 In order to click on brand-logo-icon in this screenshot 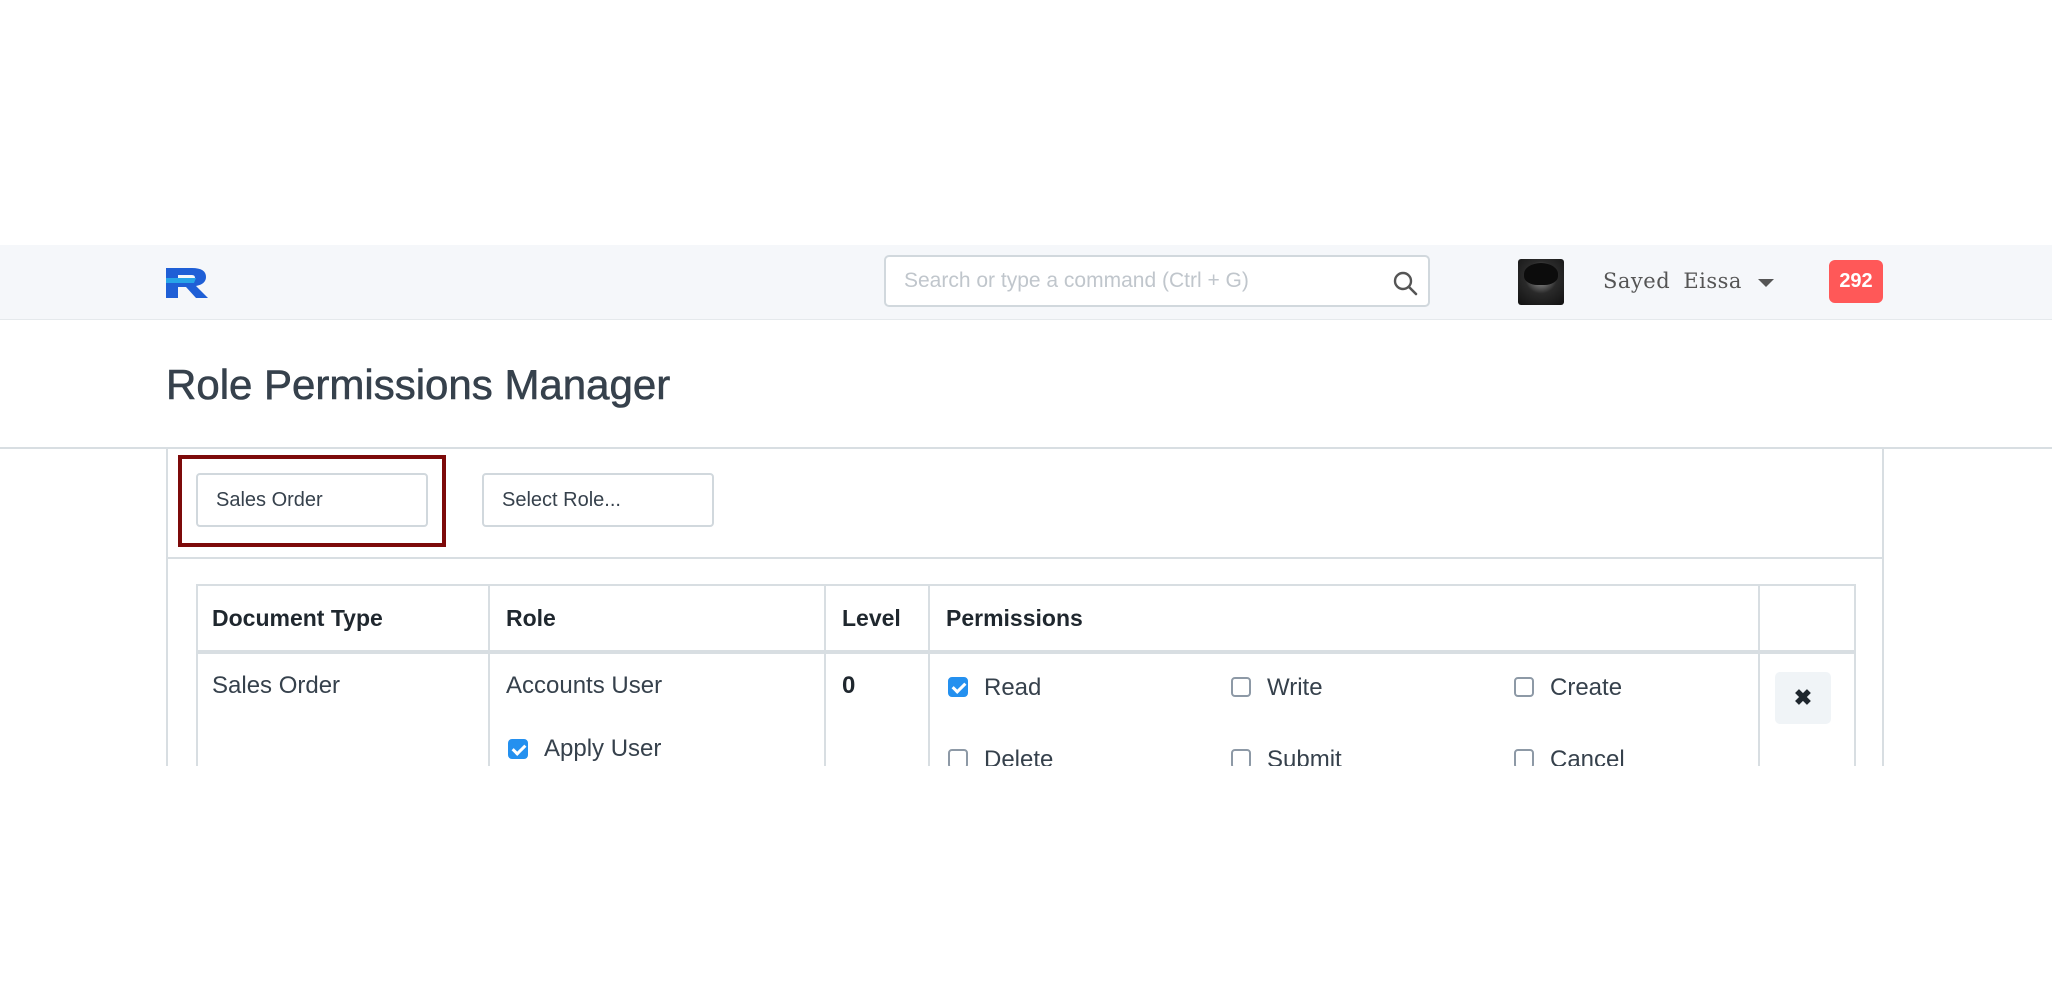, I will do `click(188, 282)`.